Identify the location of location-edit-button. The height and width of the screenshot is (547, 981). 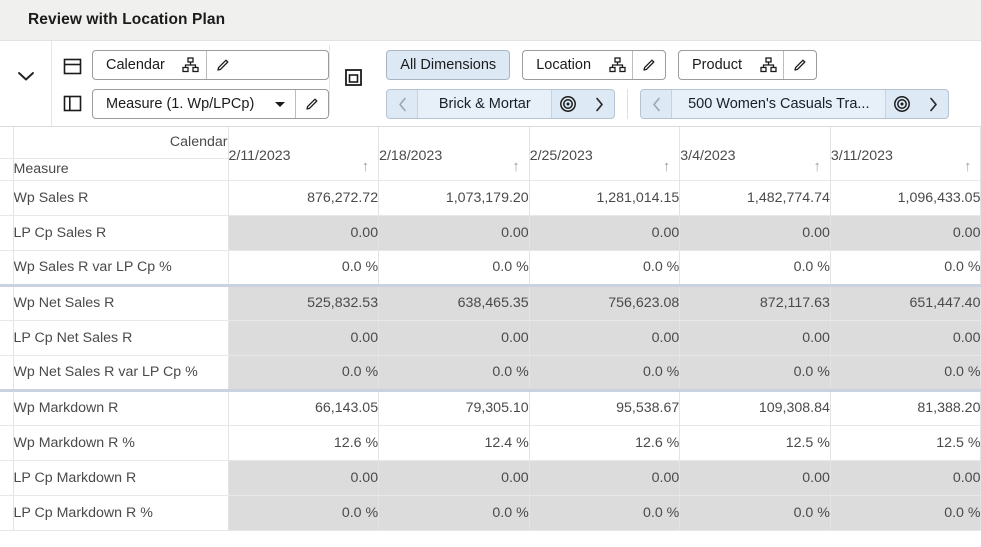
(649, 65).